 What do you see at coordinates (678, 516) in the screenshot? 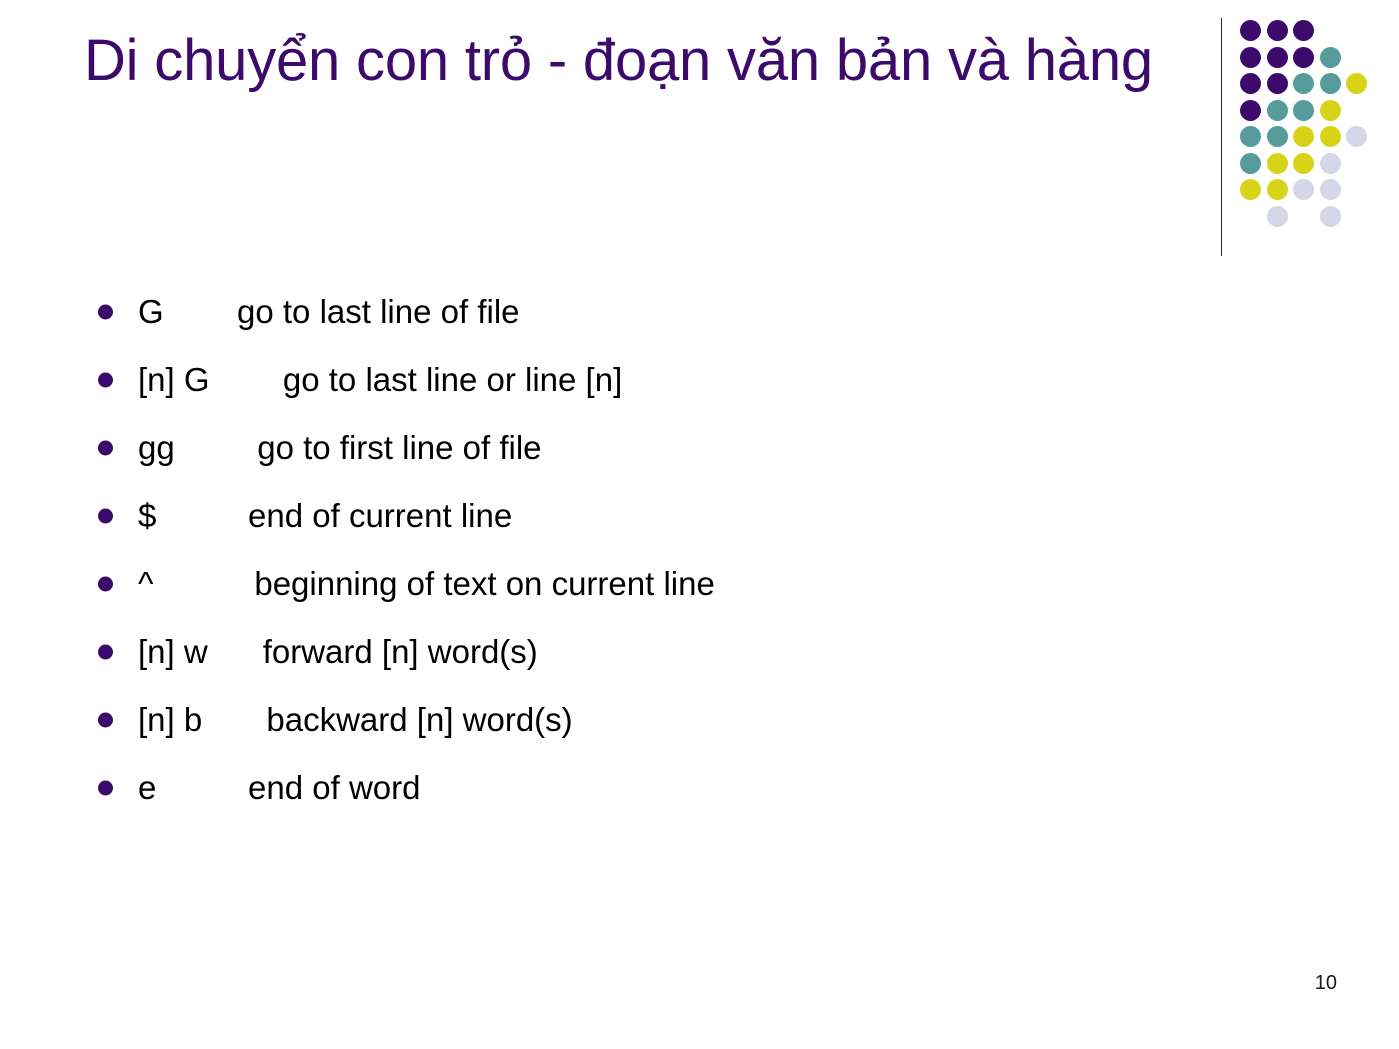
I see `list-item: $ end of current line` at bounding box center [678, 516].